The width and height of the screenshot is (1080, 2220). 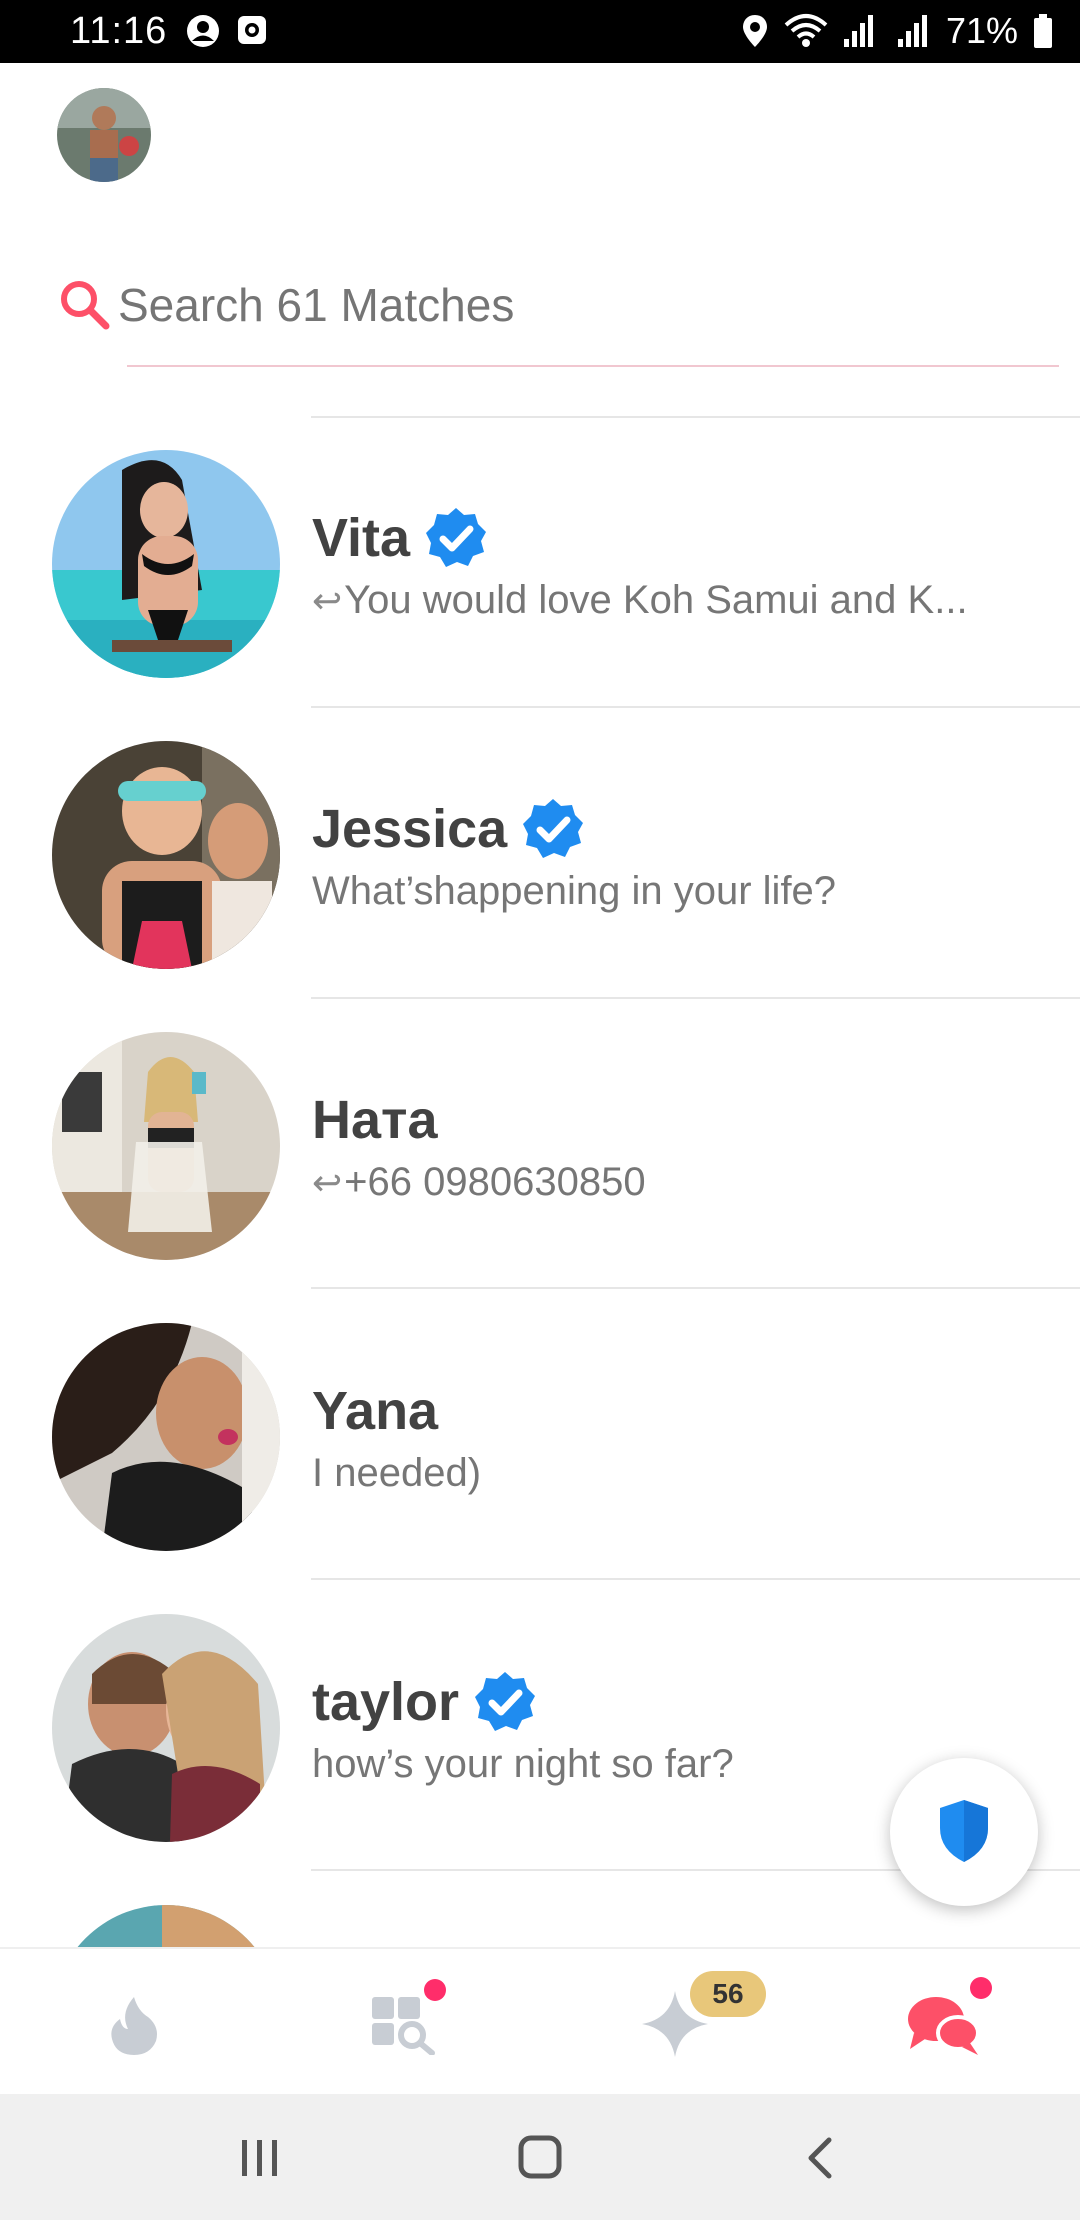 What do you see at coordinates (361, 538) in the screenshot?
I see `match-name: Vita` at bounding box center [361, 538].